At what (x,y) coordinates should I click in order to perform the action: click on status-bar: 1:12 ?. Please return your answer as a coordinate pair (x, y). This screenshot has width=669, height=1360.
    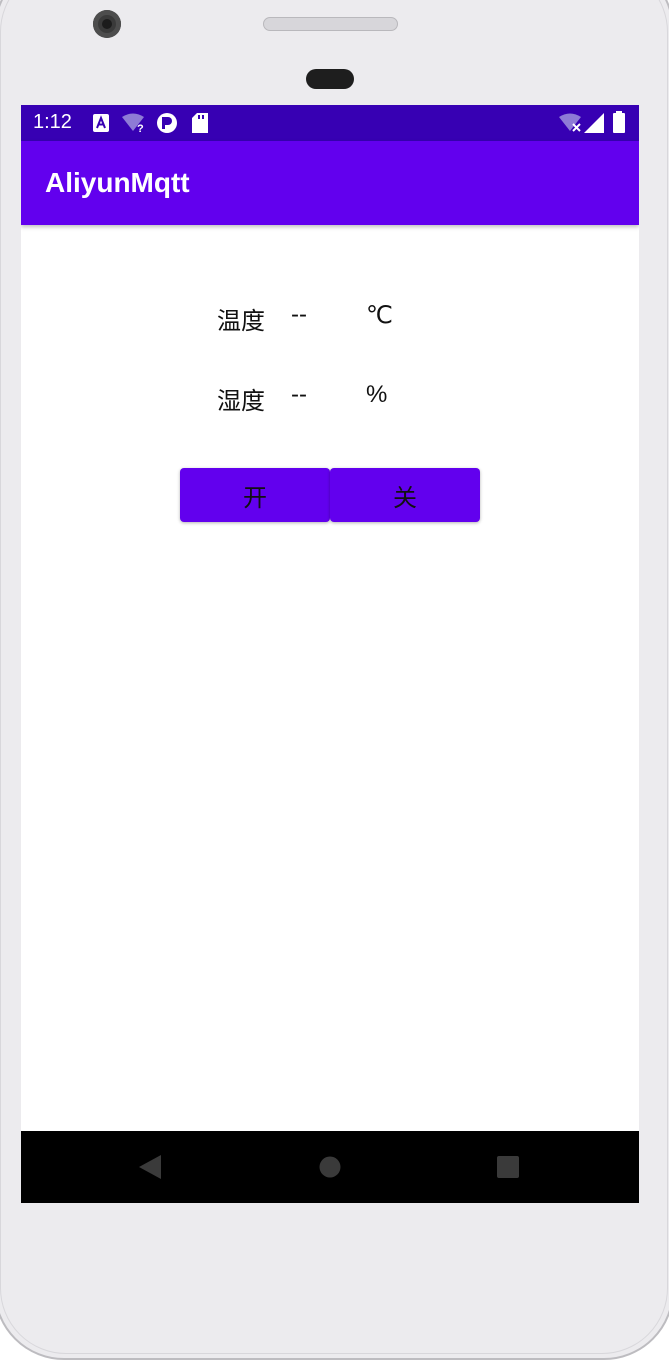
    Looking at the image, I should click on (330, 123).